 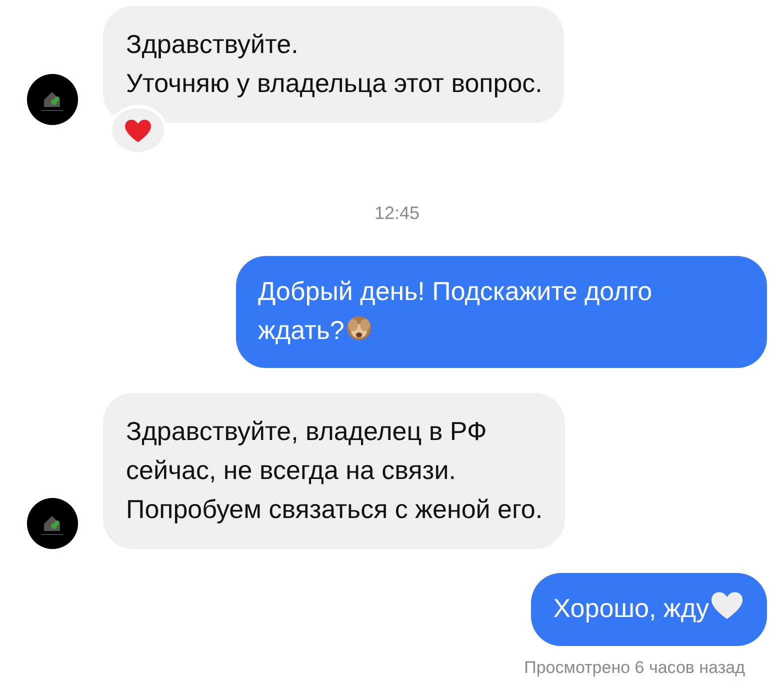 What do you see at coordinates (649, 609) in the screenshot?
I see `message-bubble: Хорошо, жду` at bounding box center [649, 609].